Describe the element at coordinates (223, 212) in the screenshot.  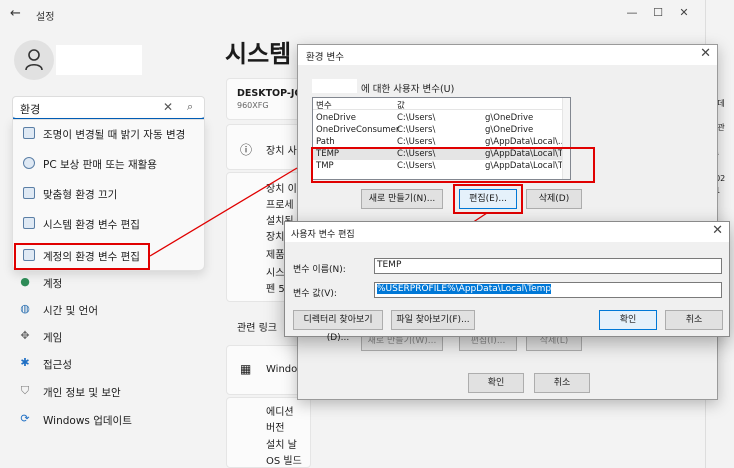
I see `connector-line` at that location.